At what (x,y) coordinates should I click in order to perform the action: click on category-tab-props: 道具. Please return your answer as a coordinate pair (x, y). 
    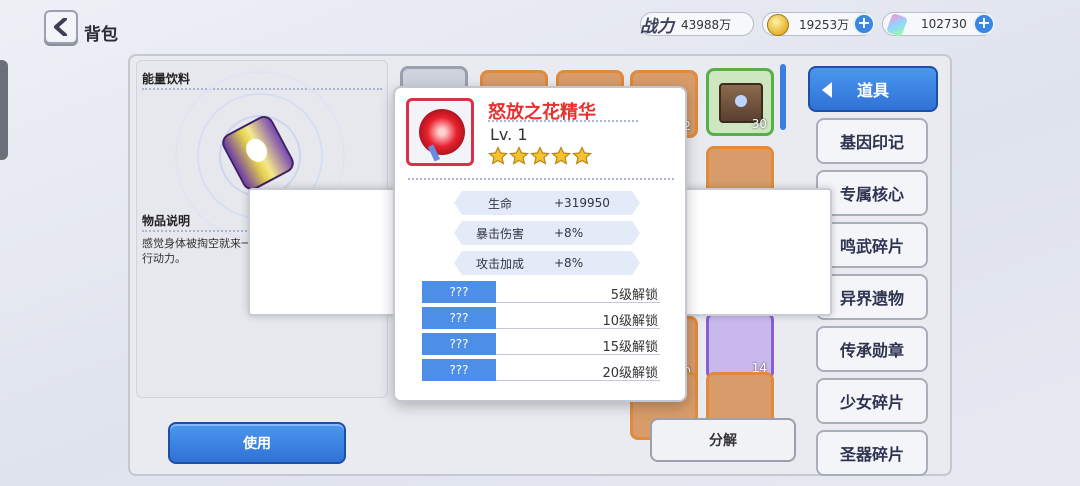
    Looking at the image, I should click on (873, 89).